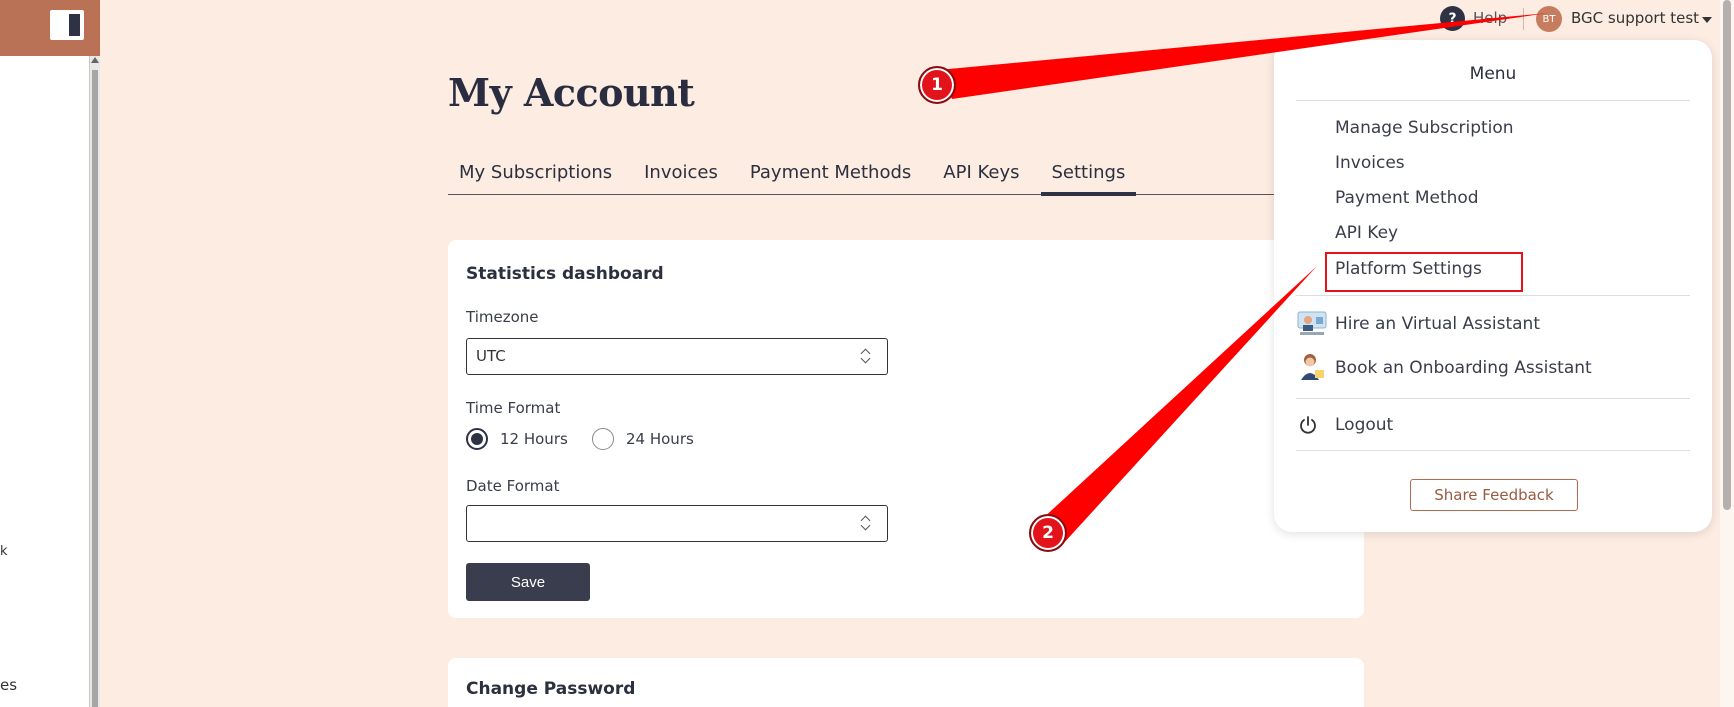 The image size is (1734, 707). What do you see at coordinates (937, 85) in the screenshot?
I see `annotation-badge-1: 1` at bounding box center [937, 85].